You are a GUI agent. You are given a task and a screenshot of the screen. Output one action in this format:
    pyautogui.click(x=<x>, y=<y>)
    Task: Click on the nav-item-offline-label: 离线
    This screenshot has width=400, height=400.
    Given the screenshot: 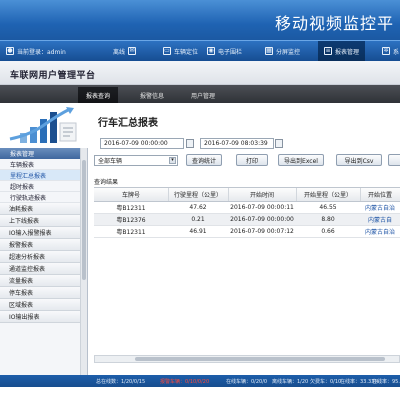 What is the action you would take?
    pyautogui.click(x=119, y=52)
    